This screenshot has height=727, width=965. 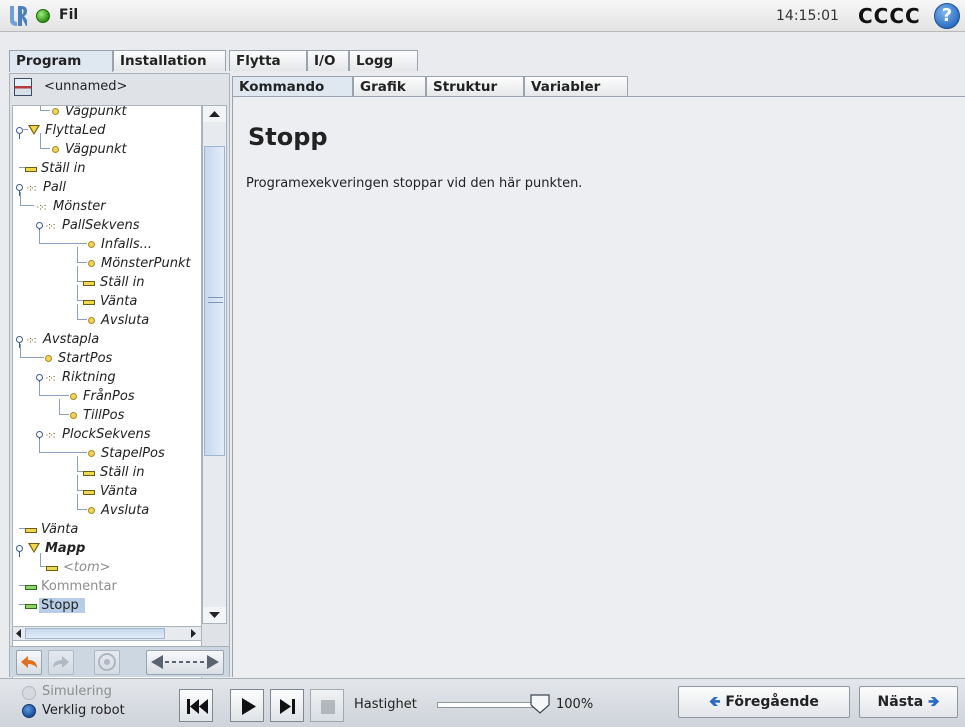 I want to click on program-name-row: <unnamed>, so click(x=119, y=87).